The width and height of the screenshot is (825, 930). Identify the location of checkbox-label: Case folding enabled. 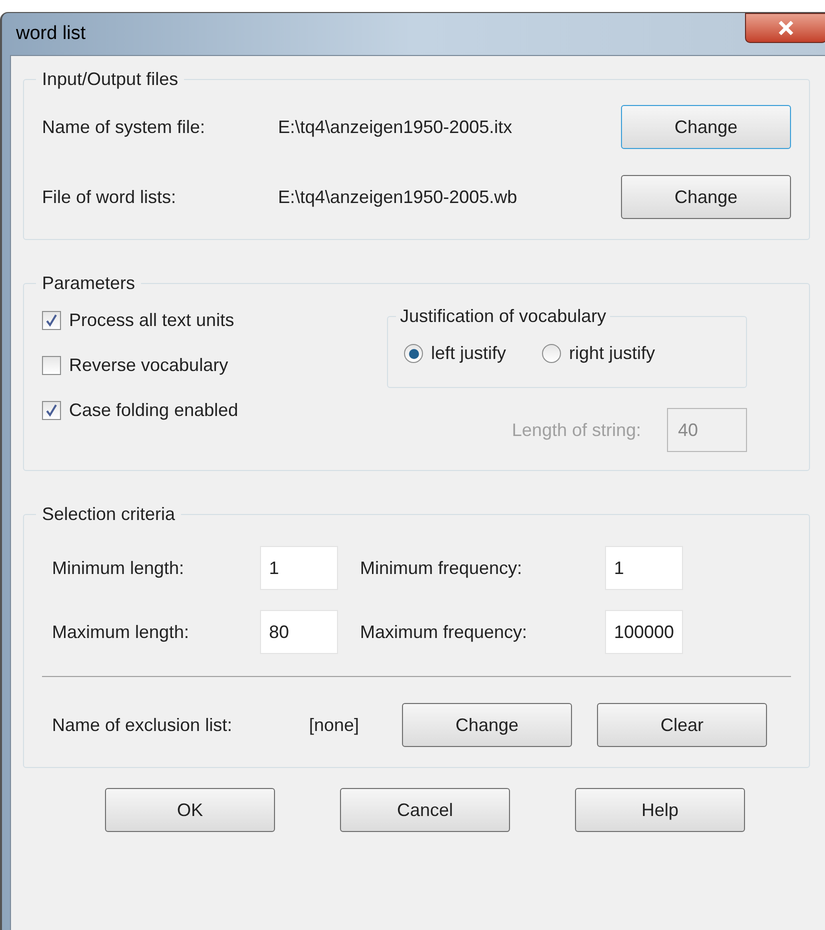
(153, 410).